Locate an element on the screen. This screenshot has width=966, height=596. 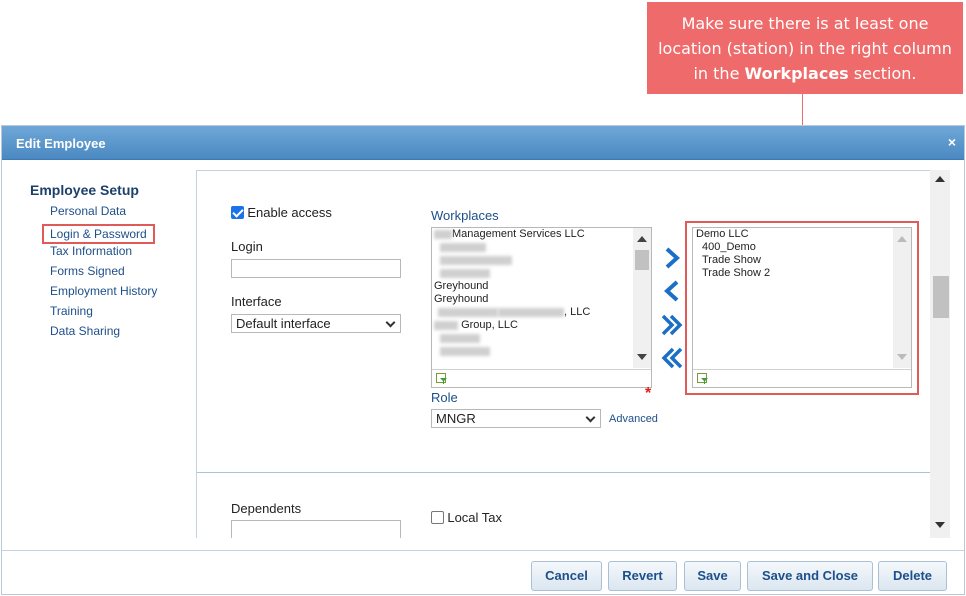
required-asterisk-icon: * is located at coordinates (648, 393).